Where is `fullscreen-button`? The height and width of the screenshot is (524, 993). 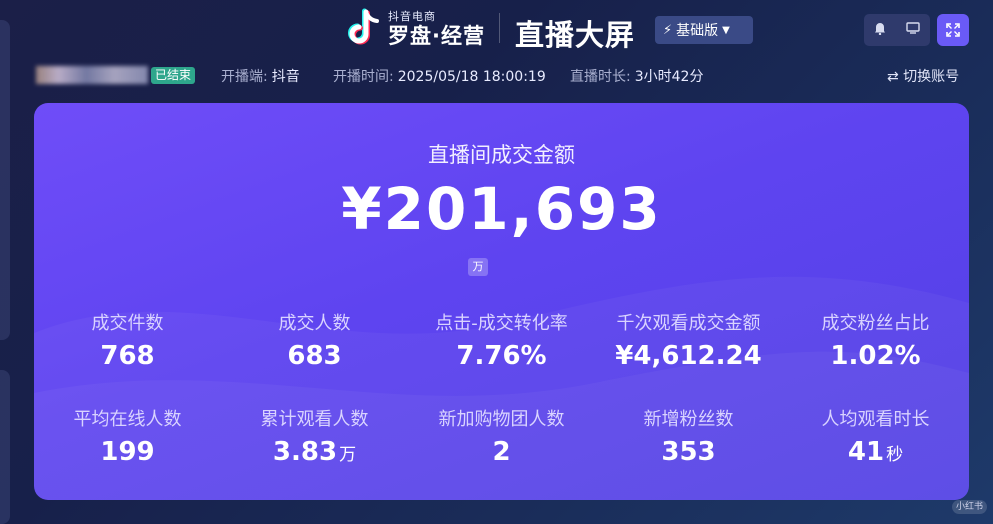 fullscreen-button is located at coordinates (953, 30).